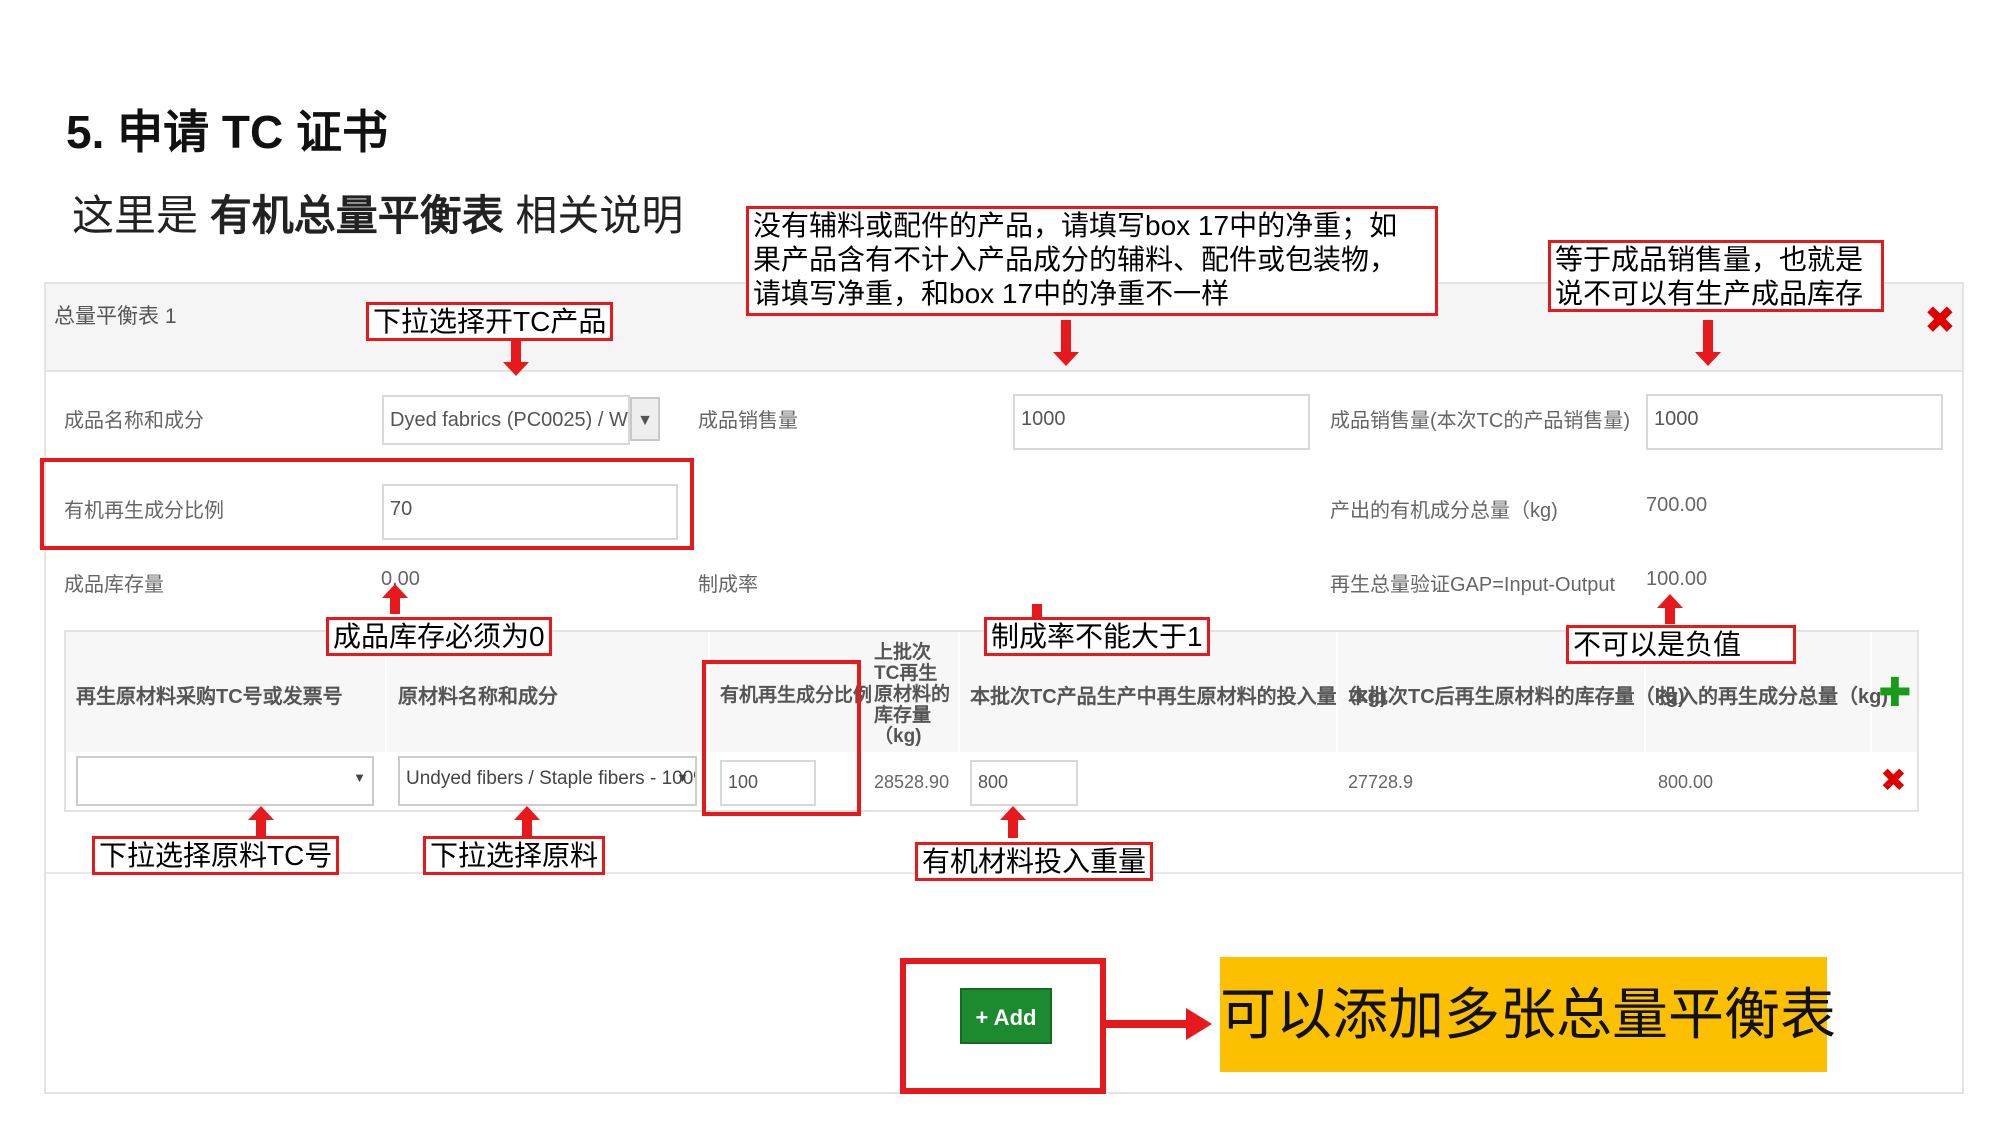 Image resolution: width=2000 pixels, height=1125 pixels. I want to click on th-total-input: 投入的再生成分总量（kg), so click(1773, 697).